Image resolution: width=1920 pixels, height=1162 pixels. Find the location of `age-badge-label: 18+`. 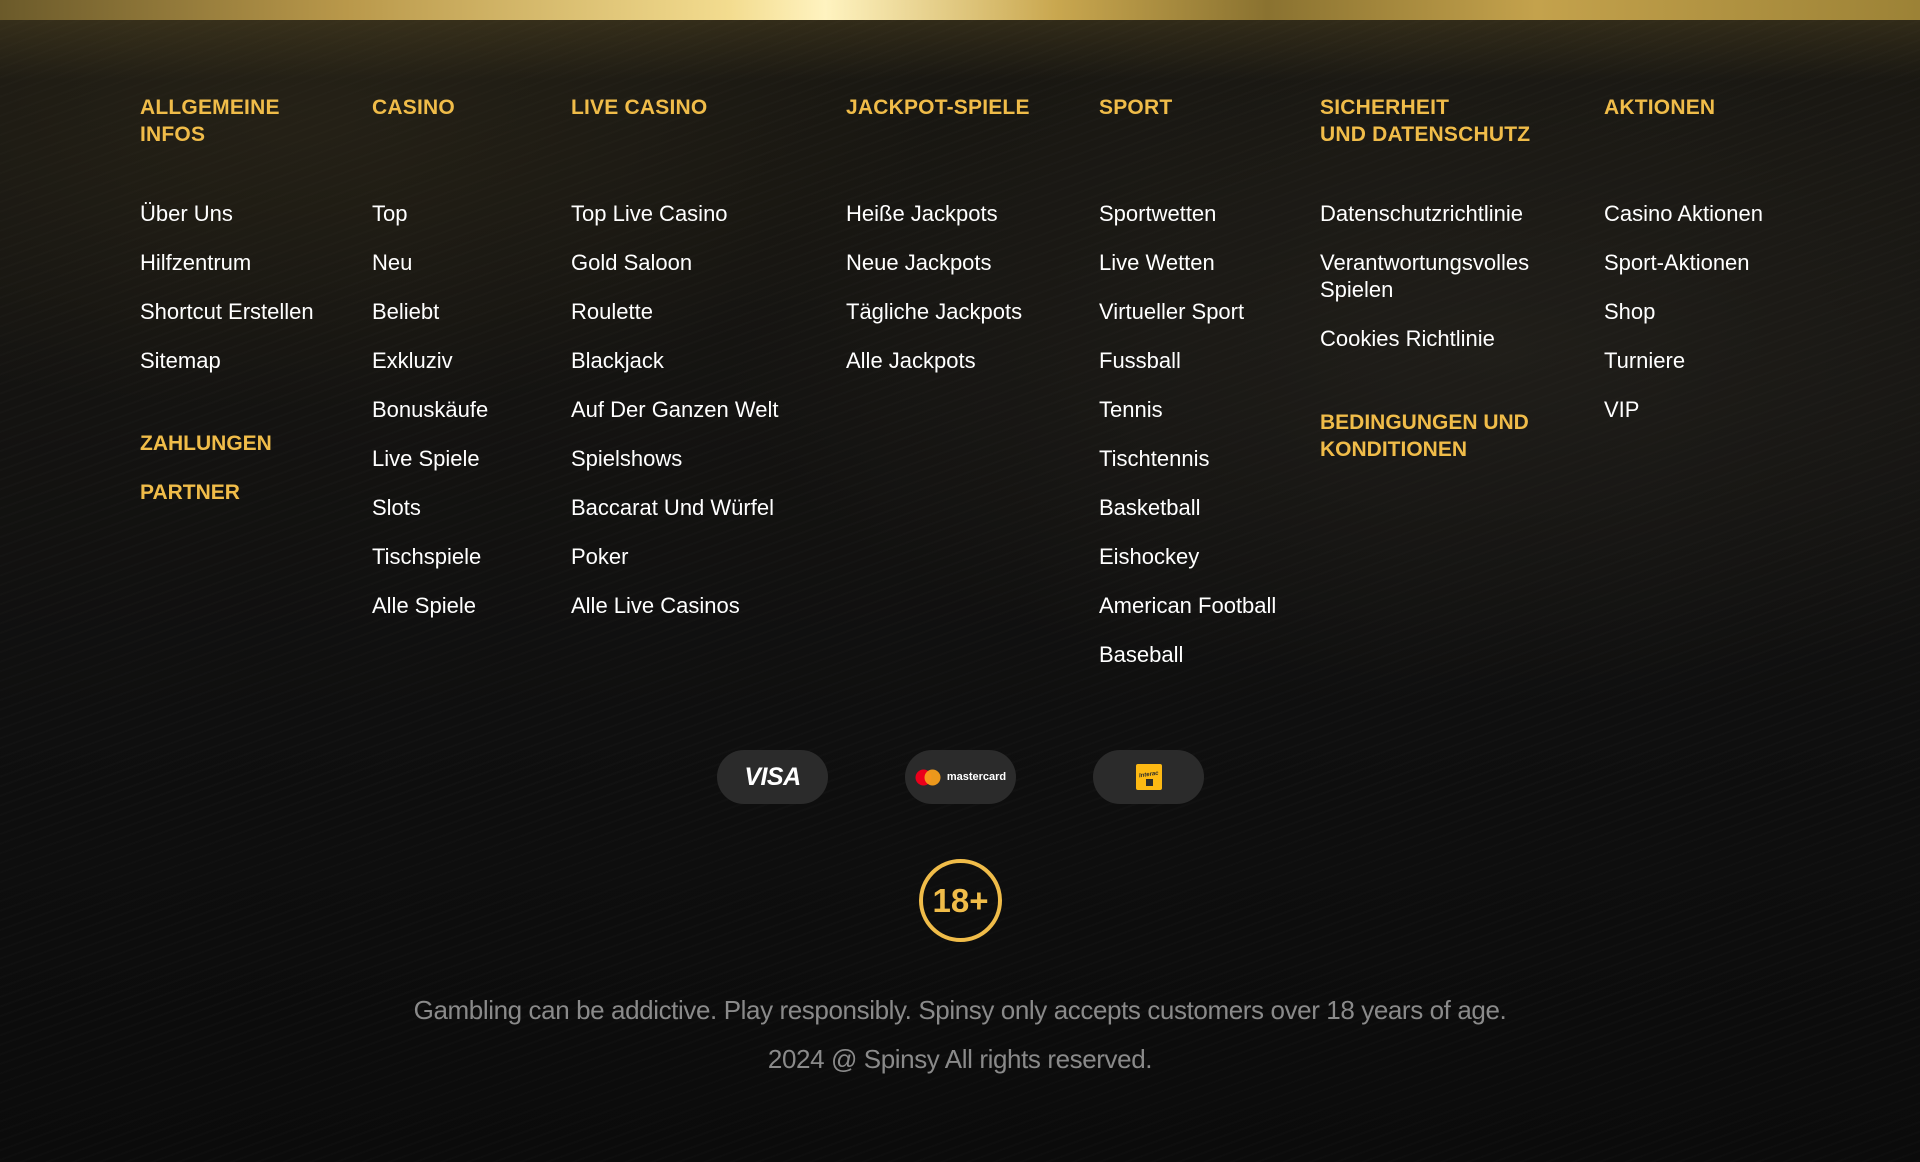

age-badge-label: 18+ is located at coordinates (960, 900).